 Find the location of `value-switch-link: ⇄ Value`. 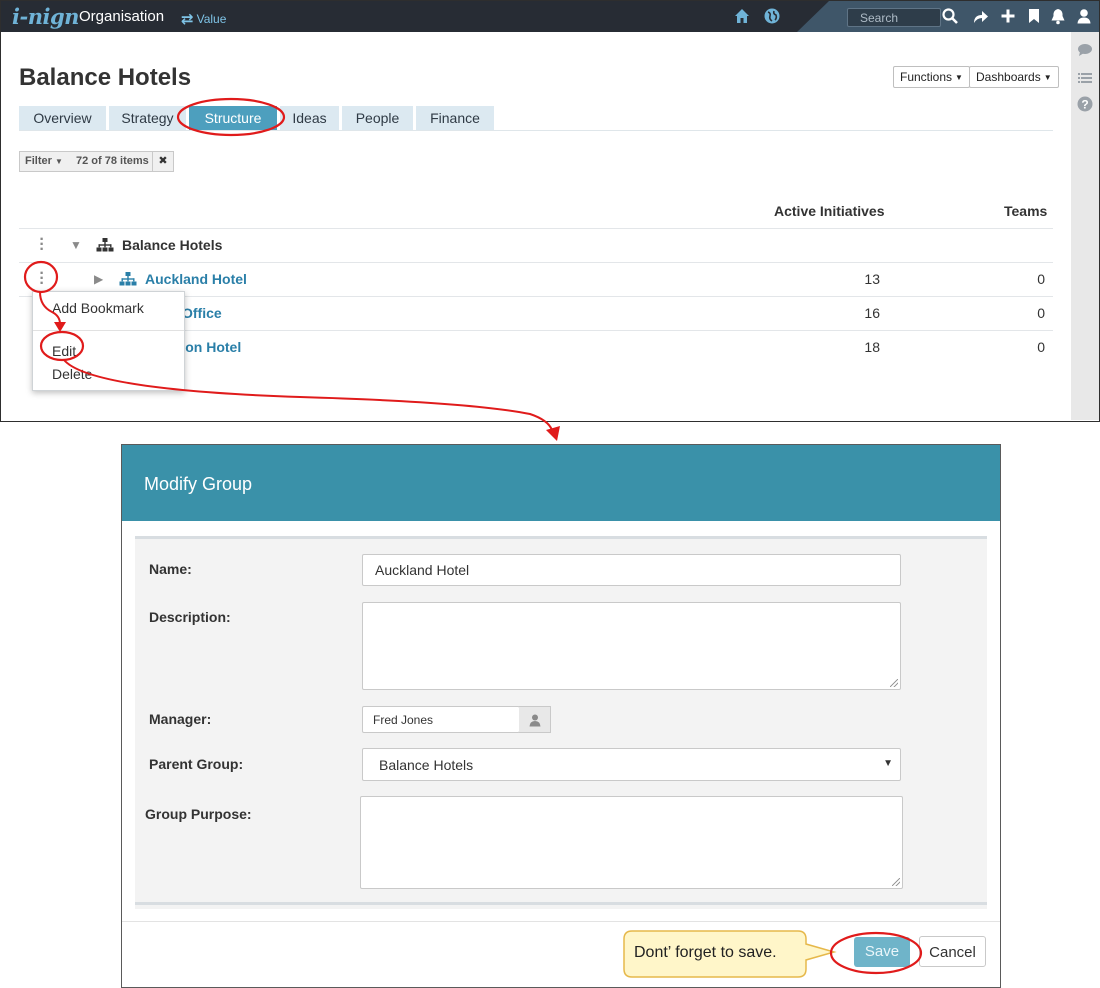

value-switch-link: ⇄ Value is located at coordinates (204, 18).